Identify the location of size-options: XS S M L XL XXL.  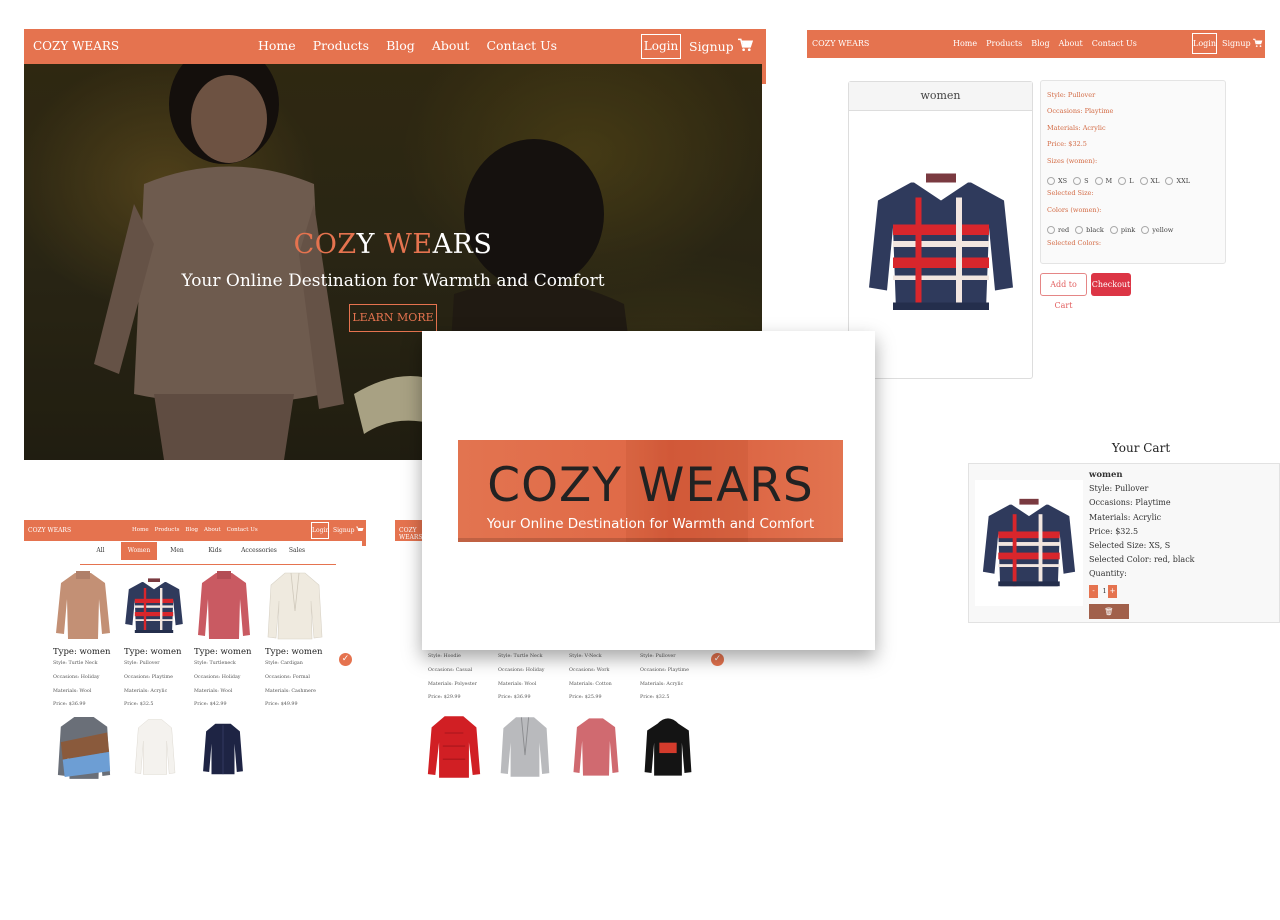
(1133, 181).